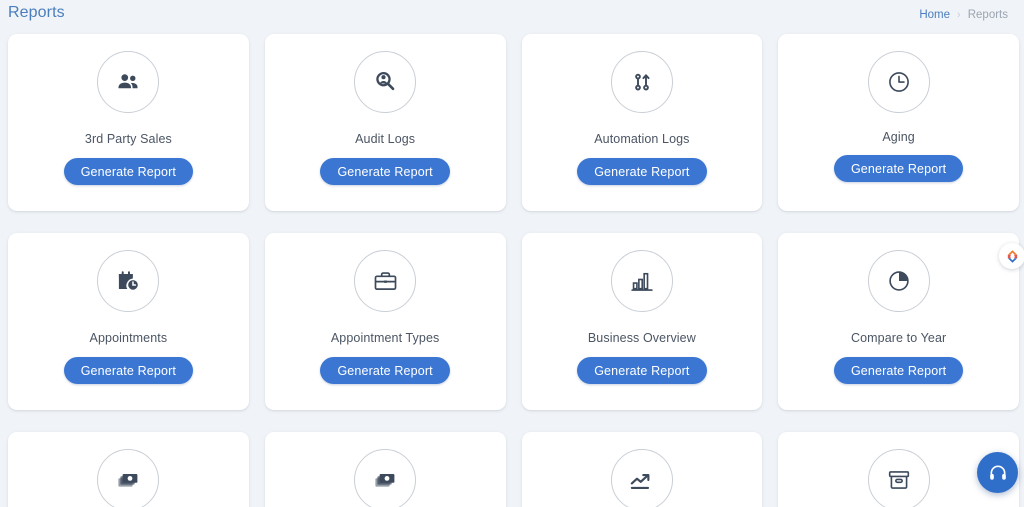 This screenshot has width=1024, height=507. Describe the element at coordinates (641, 338) in the screenshot. I see `report-card-label: Business Overview` at that location.